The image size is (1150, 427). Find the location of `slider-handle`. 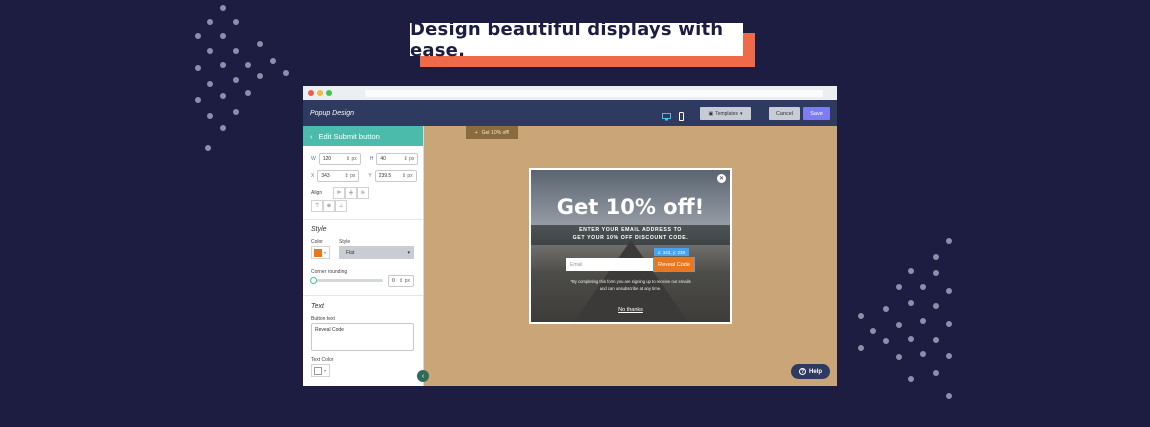

slider-handle is located at coordinates (313, 280).